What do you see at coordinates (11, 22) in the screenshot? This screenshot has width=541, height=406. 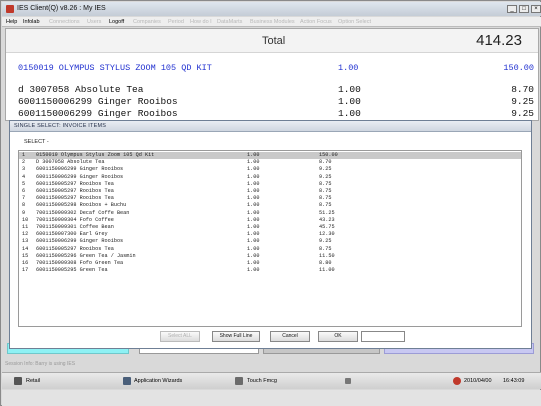 I see `menu-help: Help` at bounding box center [11, 22].